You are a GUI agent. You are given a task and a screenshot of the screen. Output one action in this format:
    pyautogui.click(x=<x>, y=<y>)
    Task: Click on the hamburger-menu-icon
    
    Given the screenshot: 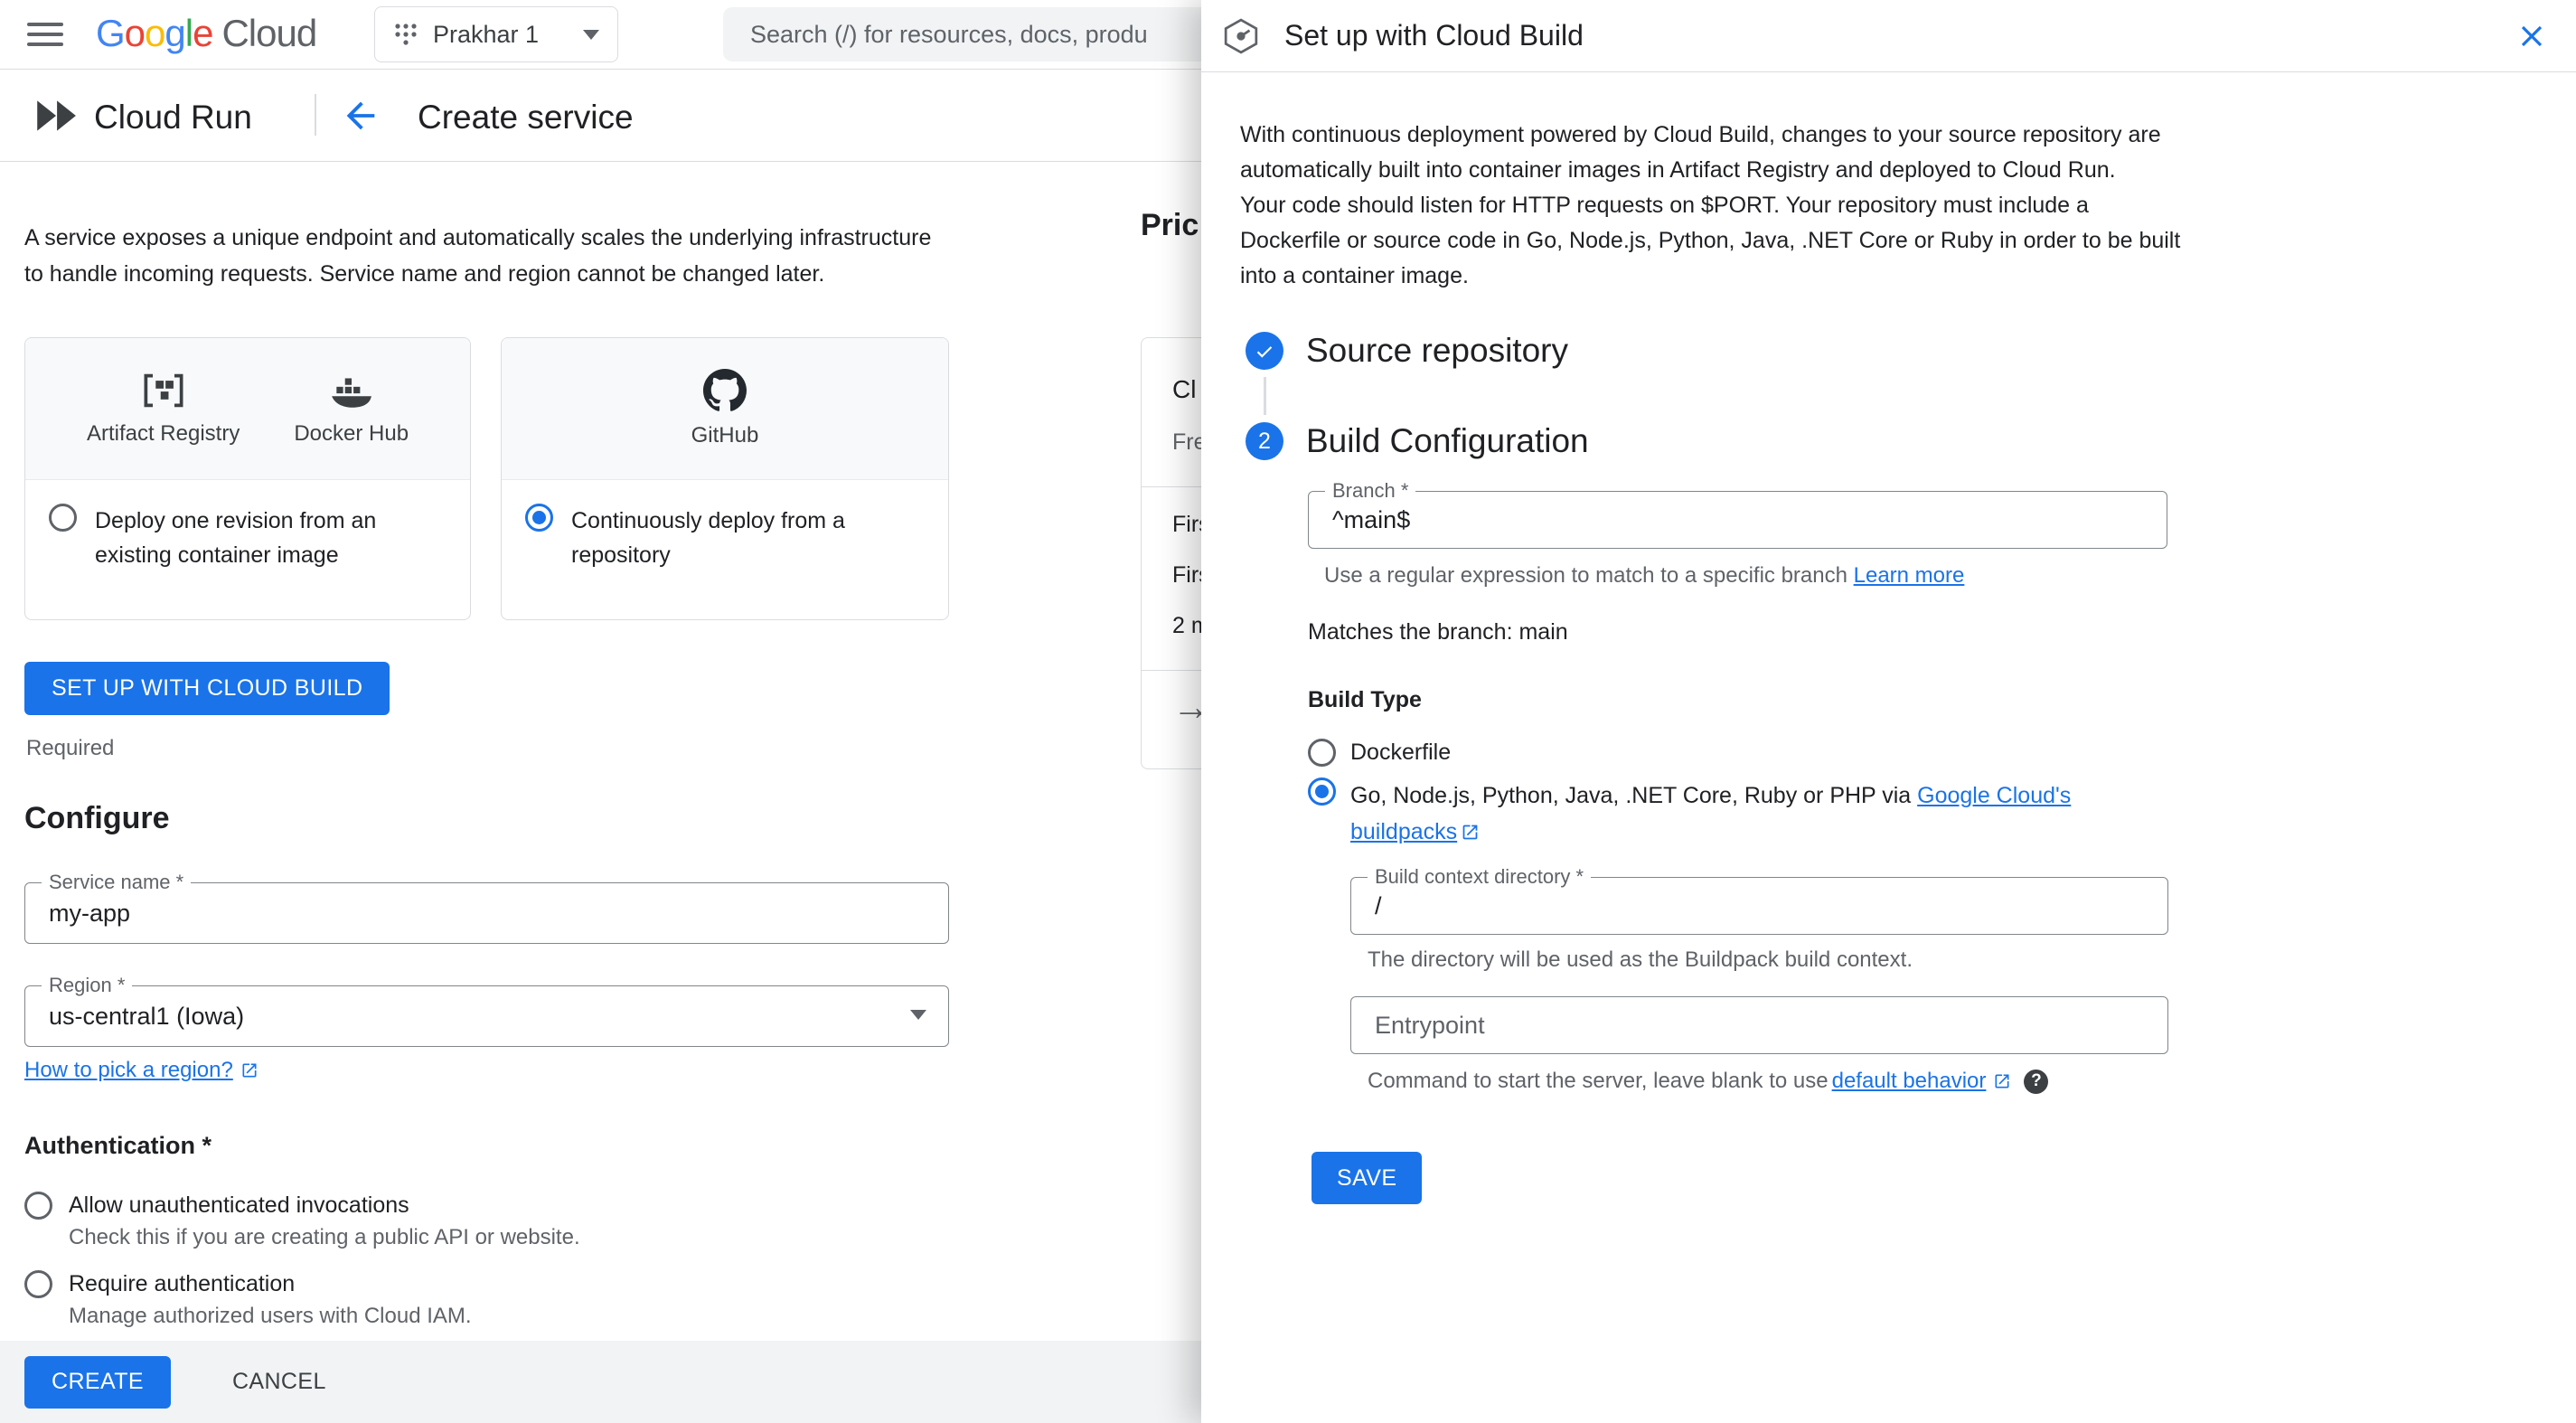 What is the action you would take?
    pyautogui.click(x=45, y=34)
    